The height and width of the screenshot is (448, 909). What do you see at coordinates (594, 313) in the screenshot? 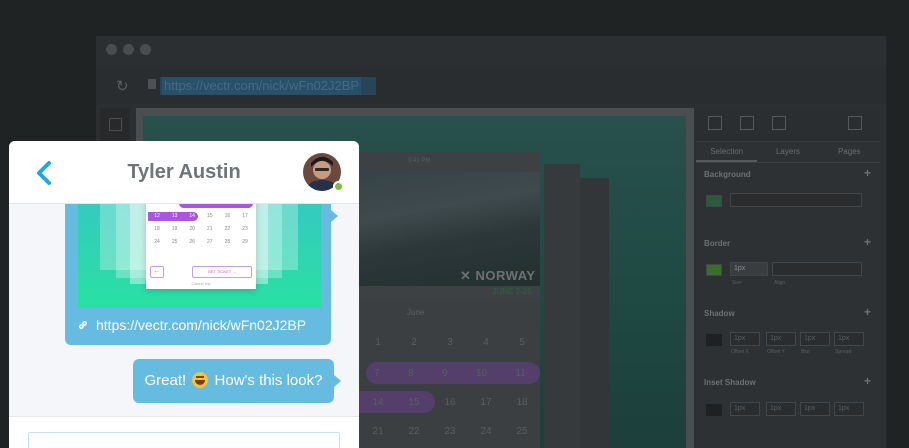
I see `phone-mockup-shadow` at bounding box center [594, 313].